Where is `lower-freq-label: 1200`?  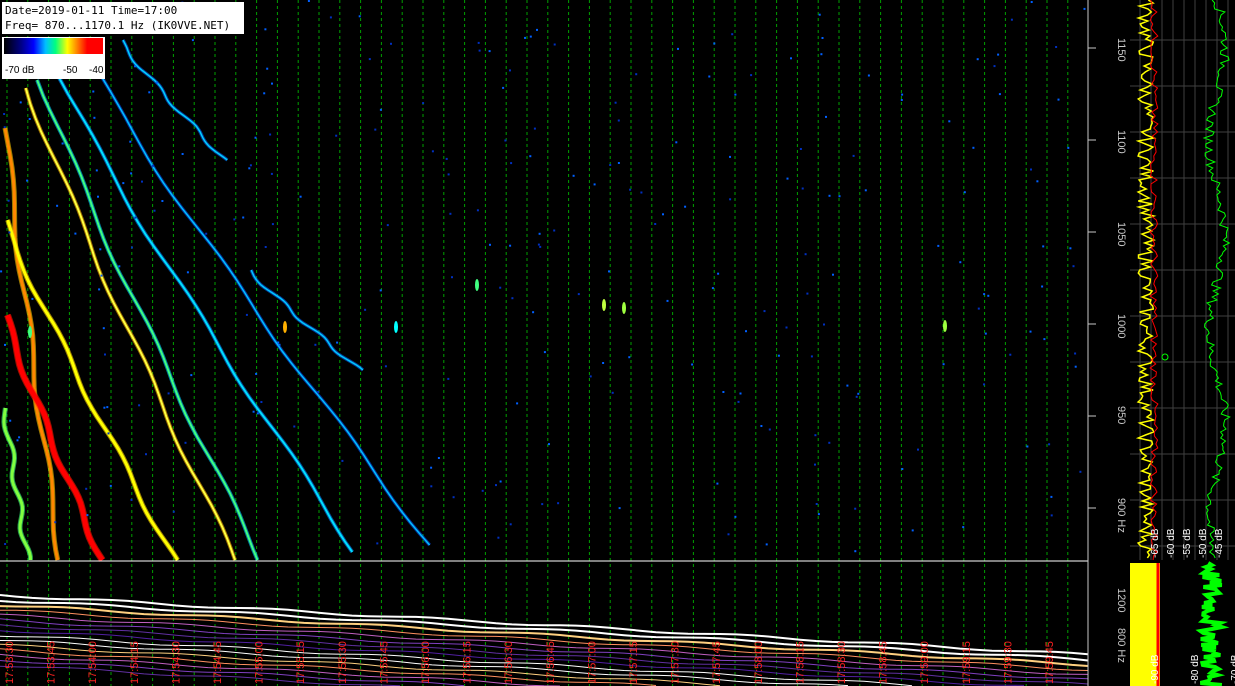 lower-freq-label: 1200 is located at coordinates (1121, 600).